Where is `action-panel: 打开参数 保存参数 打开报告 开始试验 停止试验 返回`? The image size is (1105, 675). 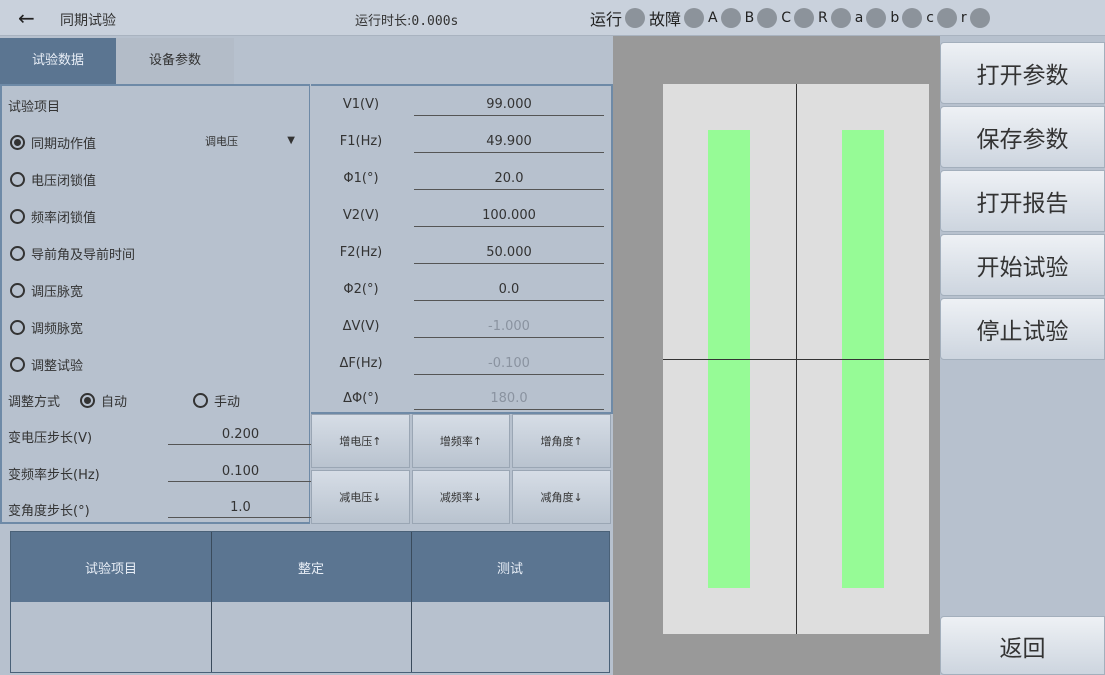 action-panel: 打开参数 保存参数 打开报告 开始试验 停止试验 返回 is located at coordinates (1022, 355).